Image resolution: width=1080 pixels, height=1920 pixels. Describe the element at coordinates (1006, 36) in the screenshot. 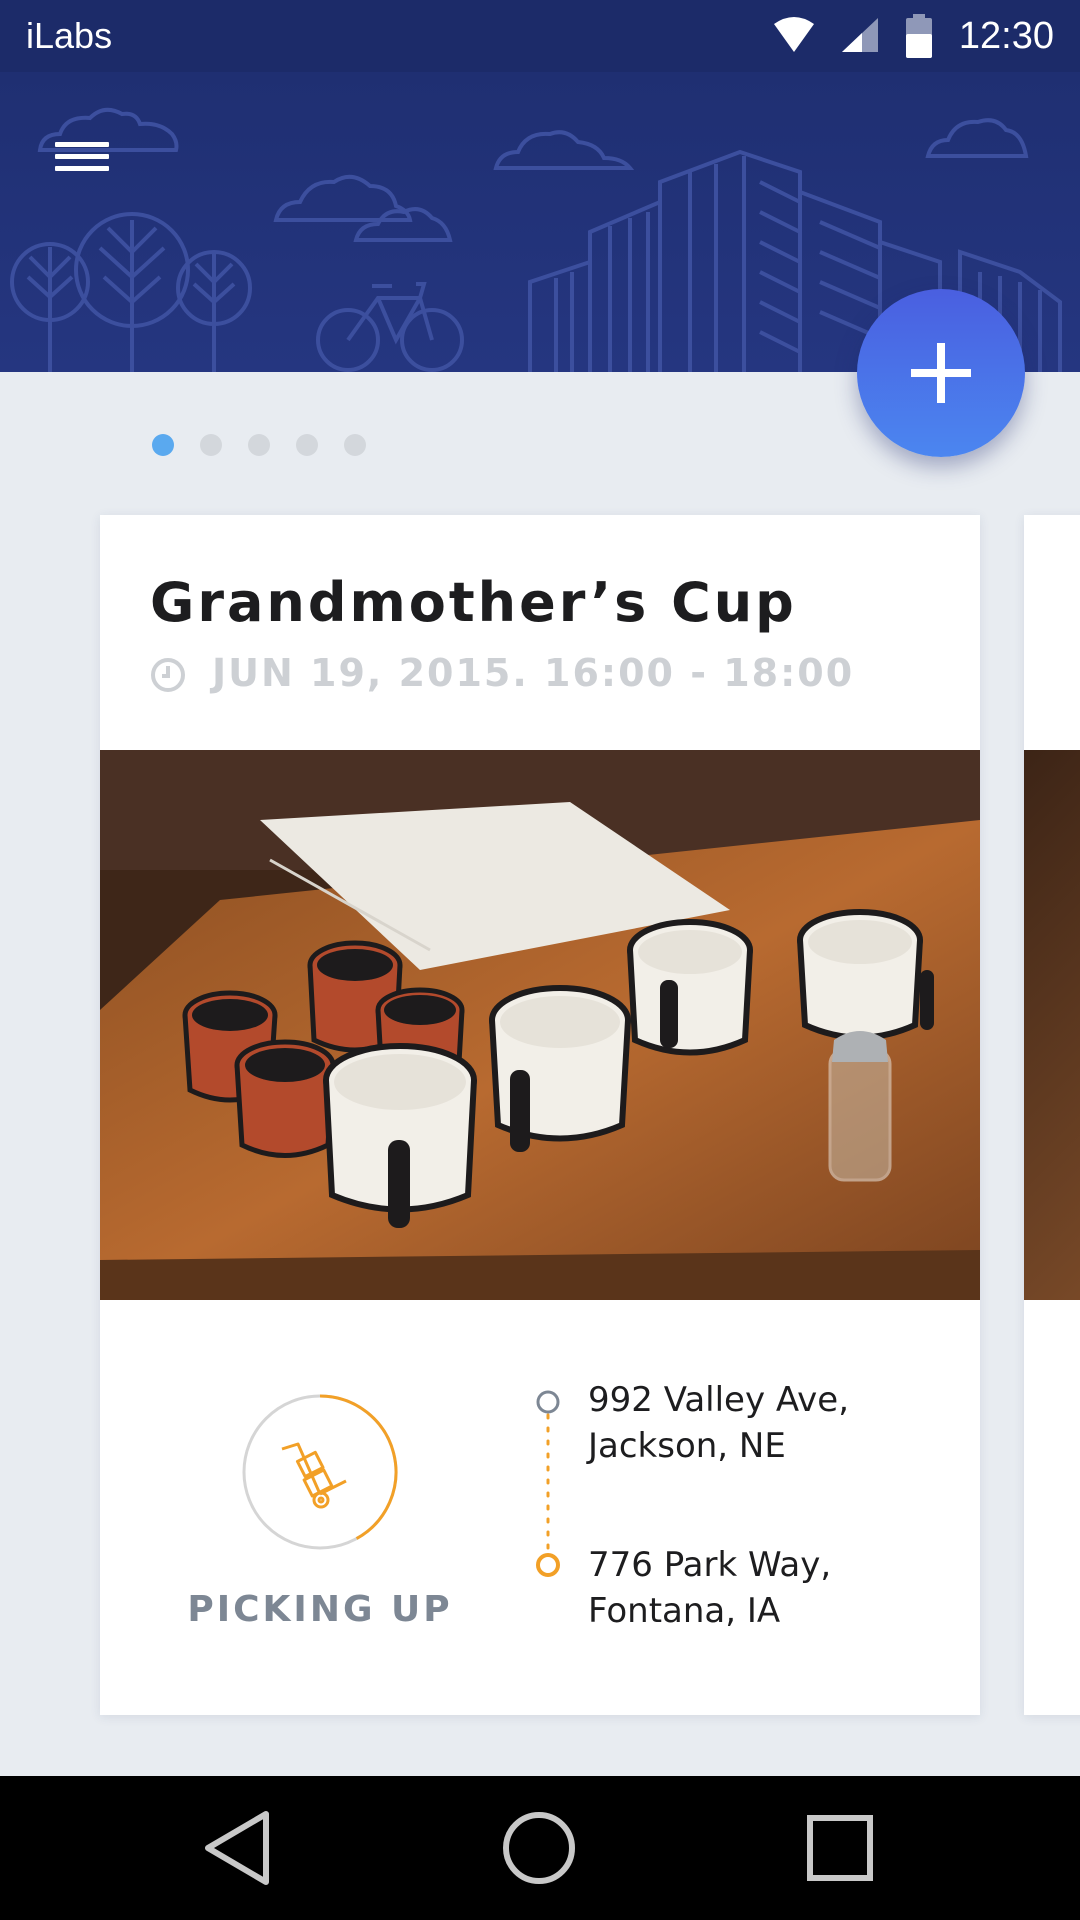

I see `status-time: 12:30` at that location.